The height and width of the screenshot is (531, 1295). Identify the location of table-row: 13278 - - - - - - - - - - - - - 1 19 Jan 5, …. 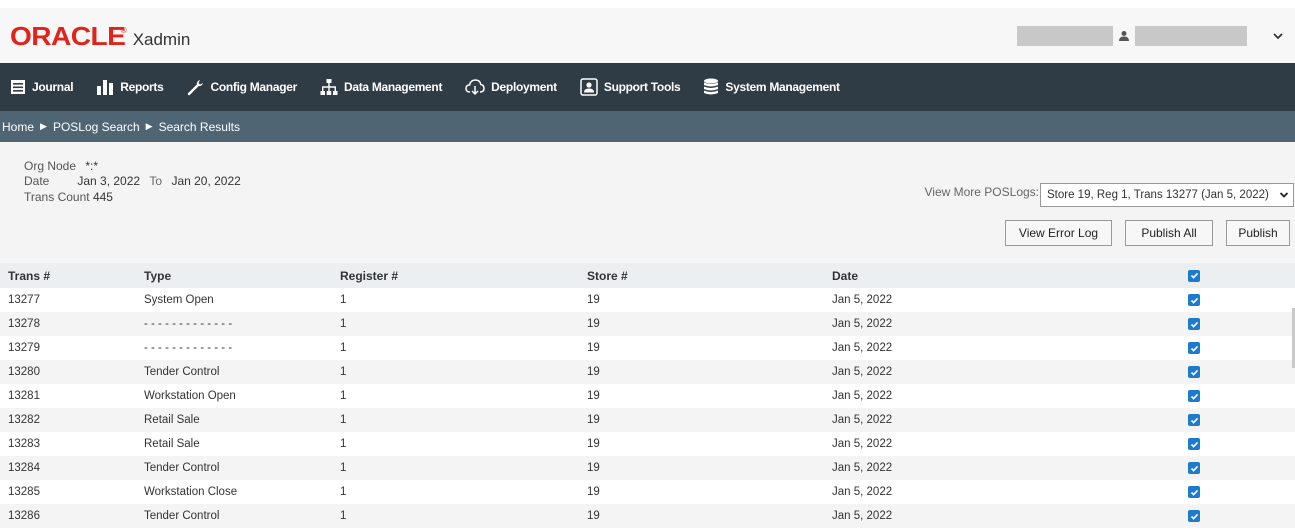
(647, 324).